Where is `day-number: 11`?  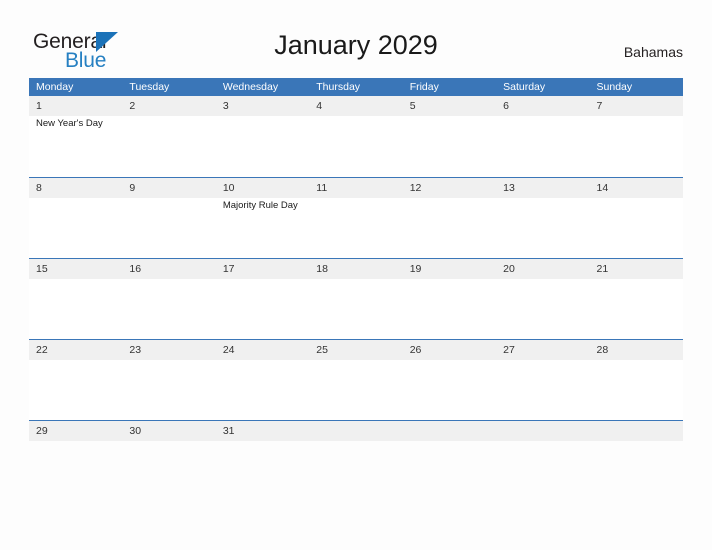 day-number: 11 is located at coordinates (322, 188).